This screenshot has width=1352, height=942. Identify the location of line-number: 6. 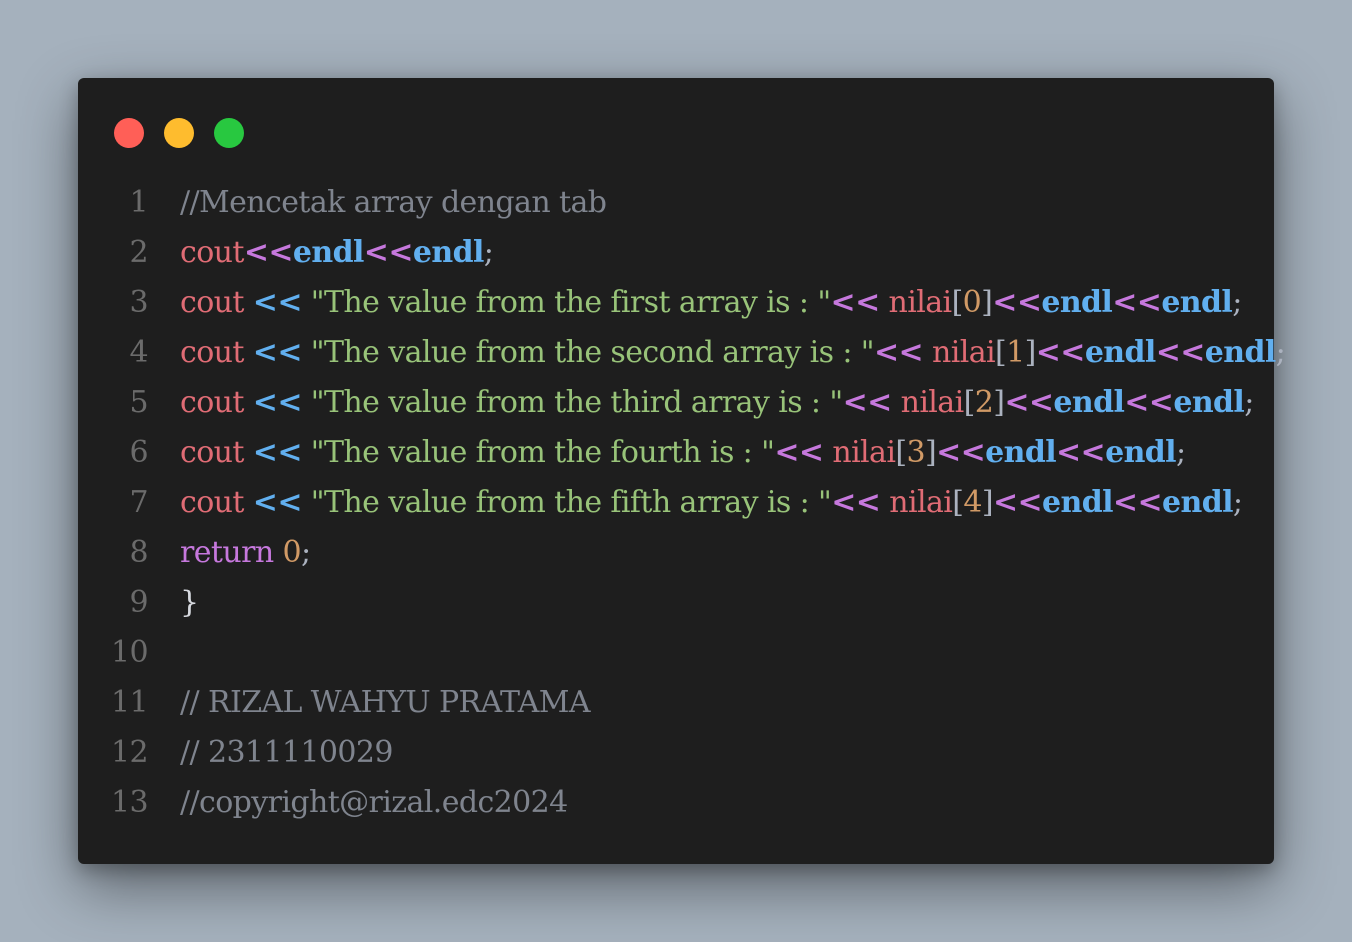
(139, 452).